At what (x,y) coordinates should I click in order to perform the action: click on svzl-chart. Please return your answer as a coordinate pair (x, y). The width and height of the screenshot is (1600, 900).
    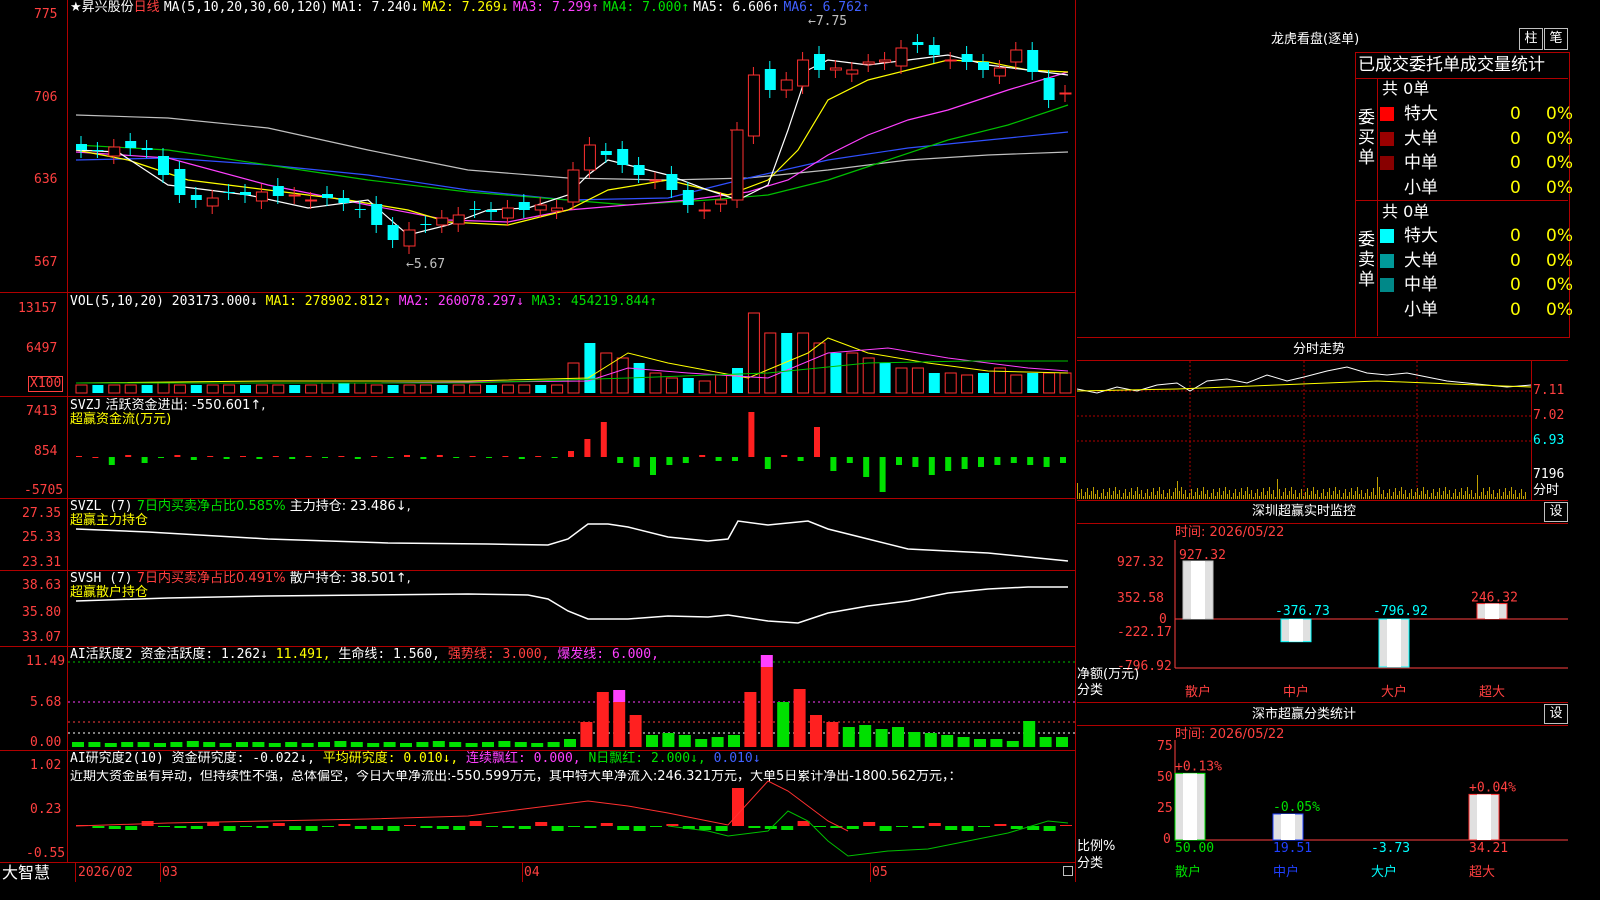
    Looking at the image, I should click on (571, 534).